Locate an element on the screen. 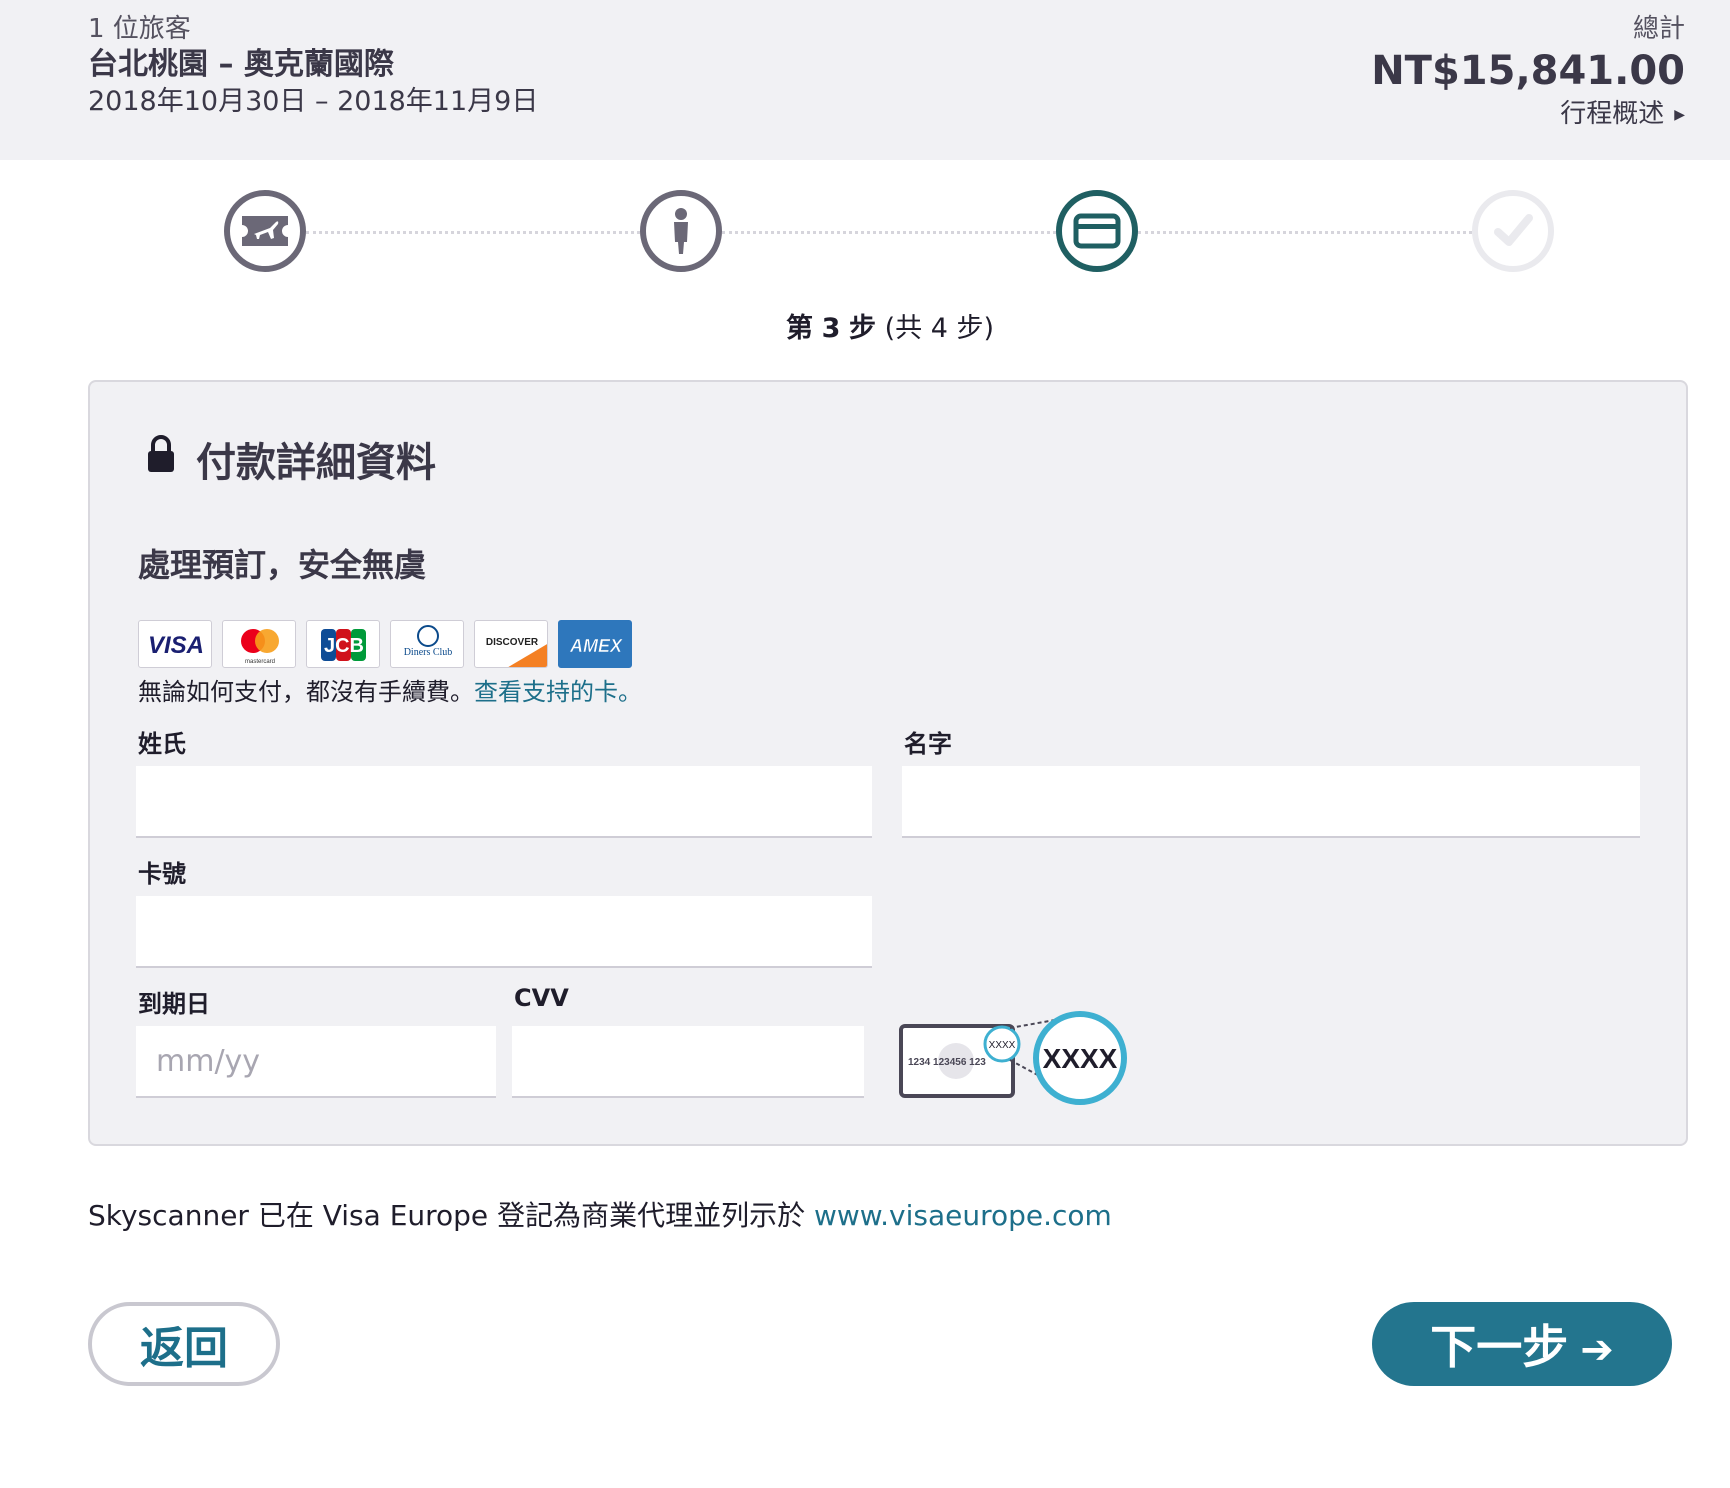 This screenshot has height=1488, width=1730. total-price: NT$15,841.00 is located at coordinates (1528, 71).